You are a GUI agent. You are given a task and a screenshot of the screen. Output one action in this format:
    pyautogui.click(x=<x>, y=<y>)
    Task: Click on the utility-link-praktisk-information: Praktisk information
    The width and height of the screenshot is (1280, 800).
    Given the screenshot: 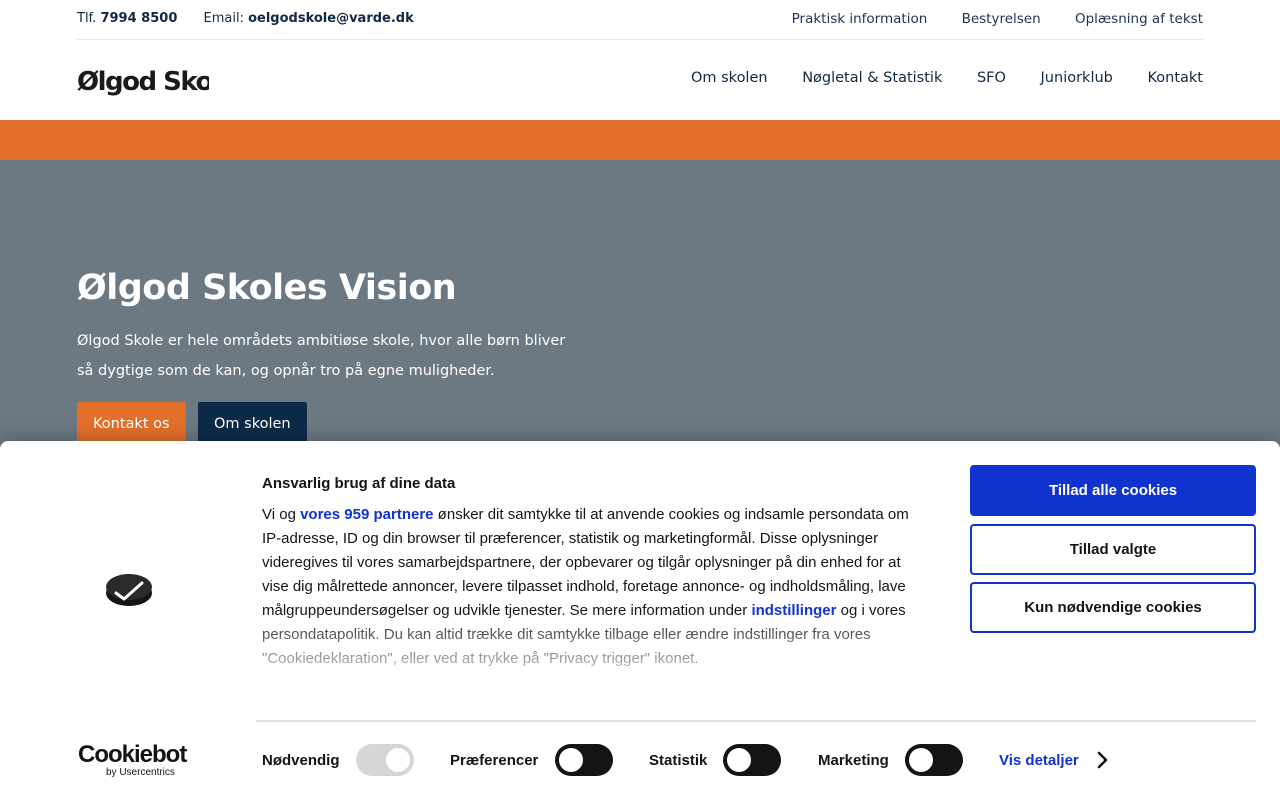 What is the action you would take?
    pyautogui.click(x=860, y=19)
    